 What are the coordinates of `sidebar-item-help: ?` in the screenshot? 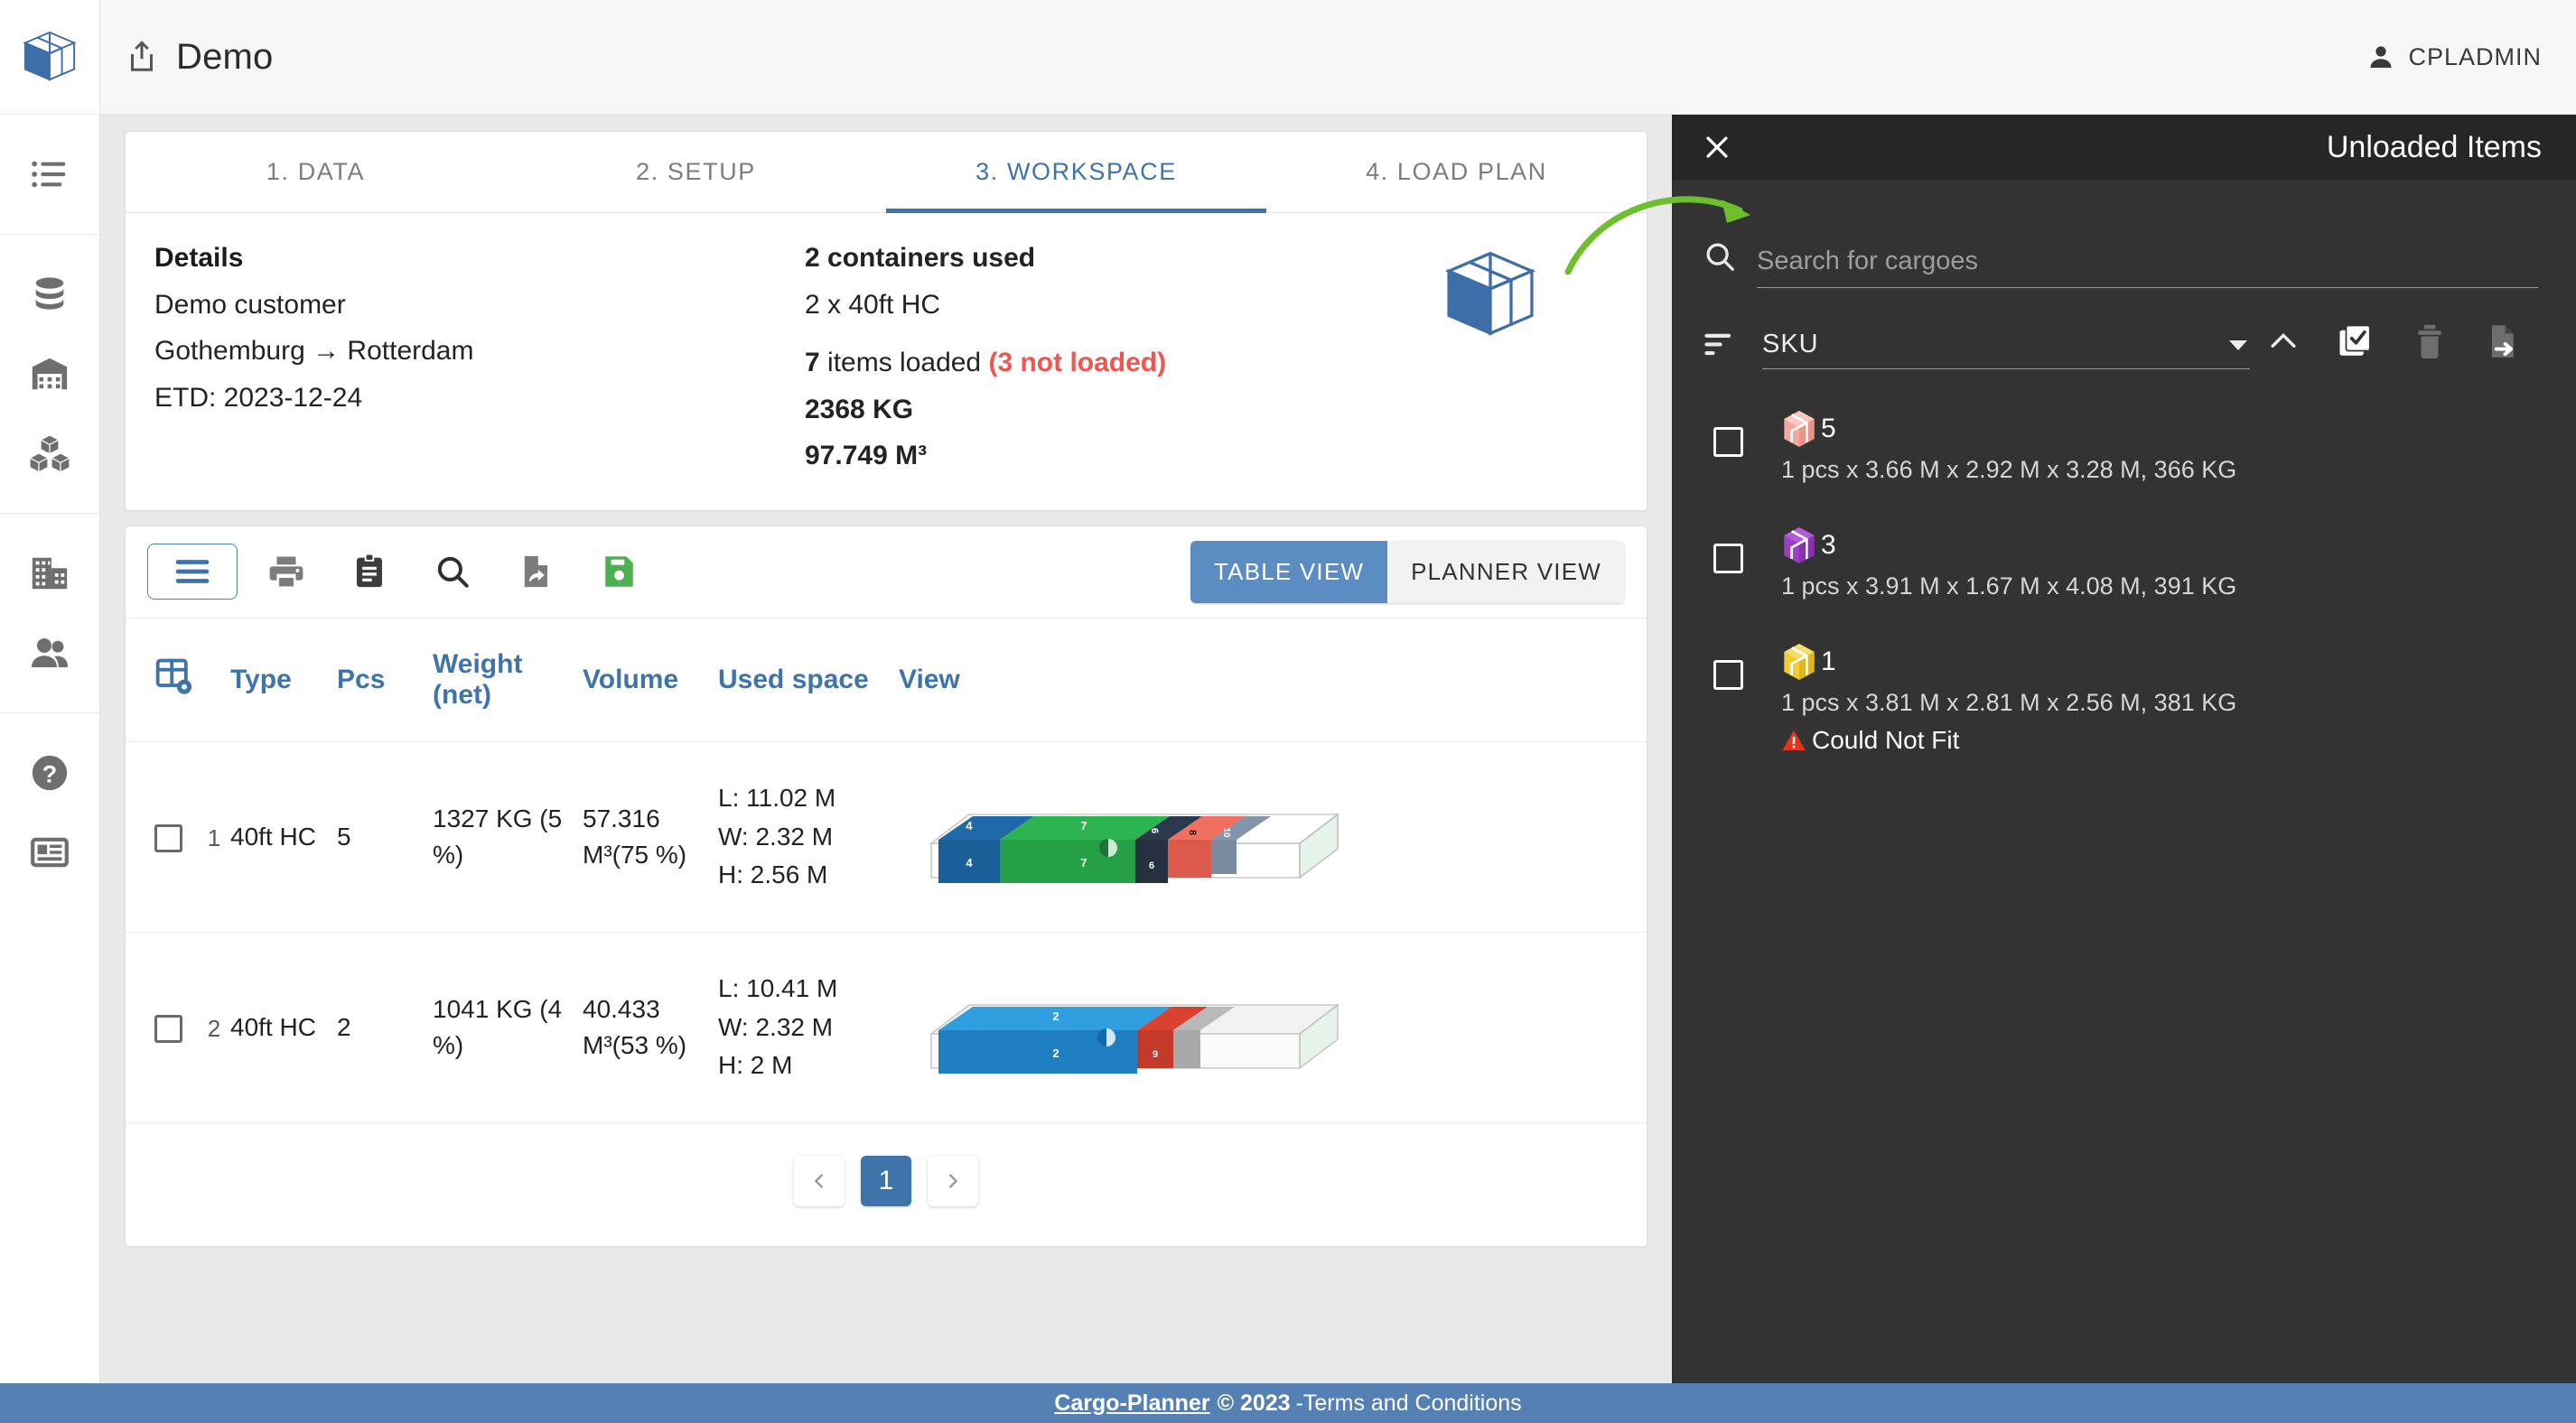 It's located at (50, 773).